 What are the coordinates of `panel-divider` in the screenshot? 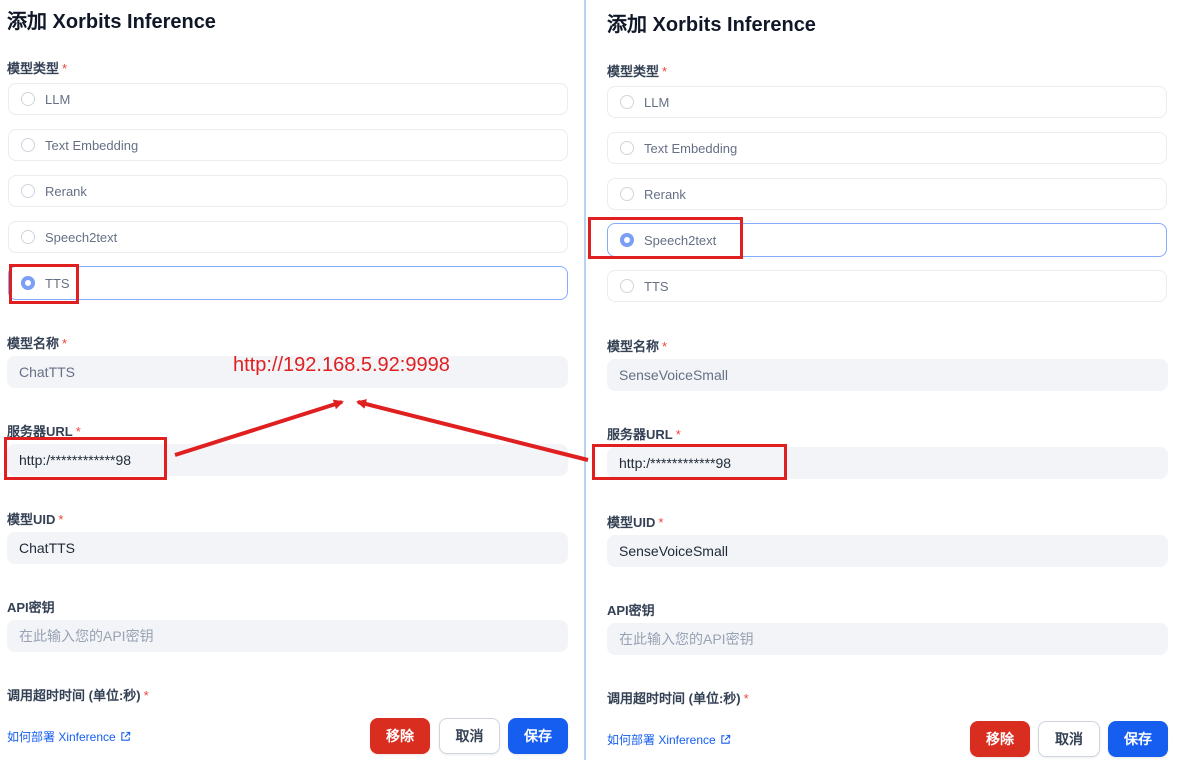 It's located at (585, 380).